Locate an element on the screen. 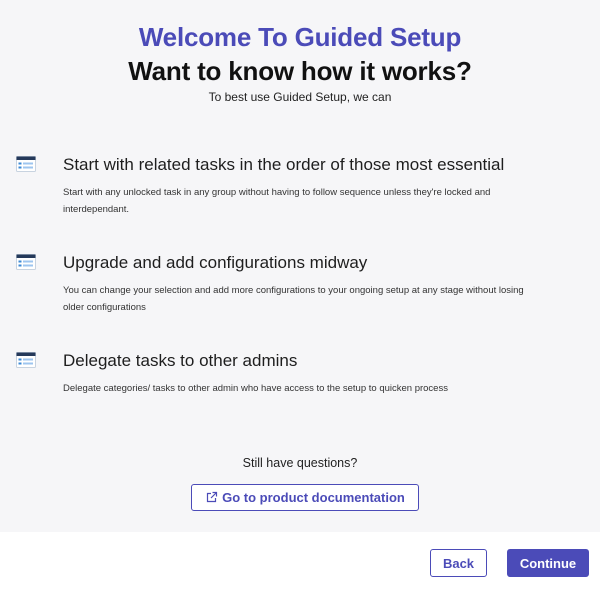 The height and width of the screenshot is (592, 600). product-documentation-label: Go to product documentation is located at coordinates (313, 497).